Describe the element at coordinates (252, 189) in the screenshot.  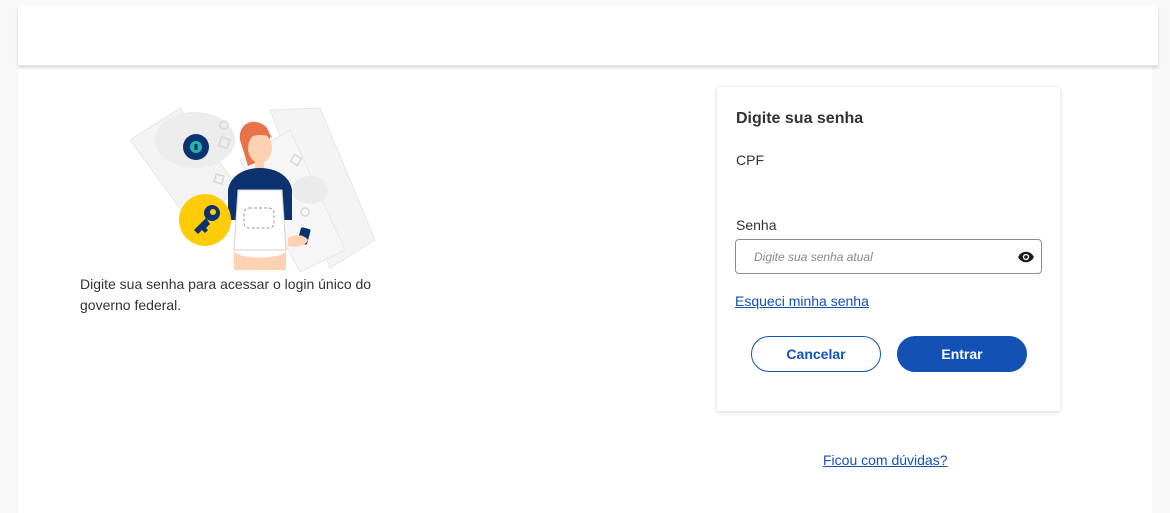
I see `login-illustration` at that location.